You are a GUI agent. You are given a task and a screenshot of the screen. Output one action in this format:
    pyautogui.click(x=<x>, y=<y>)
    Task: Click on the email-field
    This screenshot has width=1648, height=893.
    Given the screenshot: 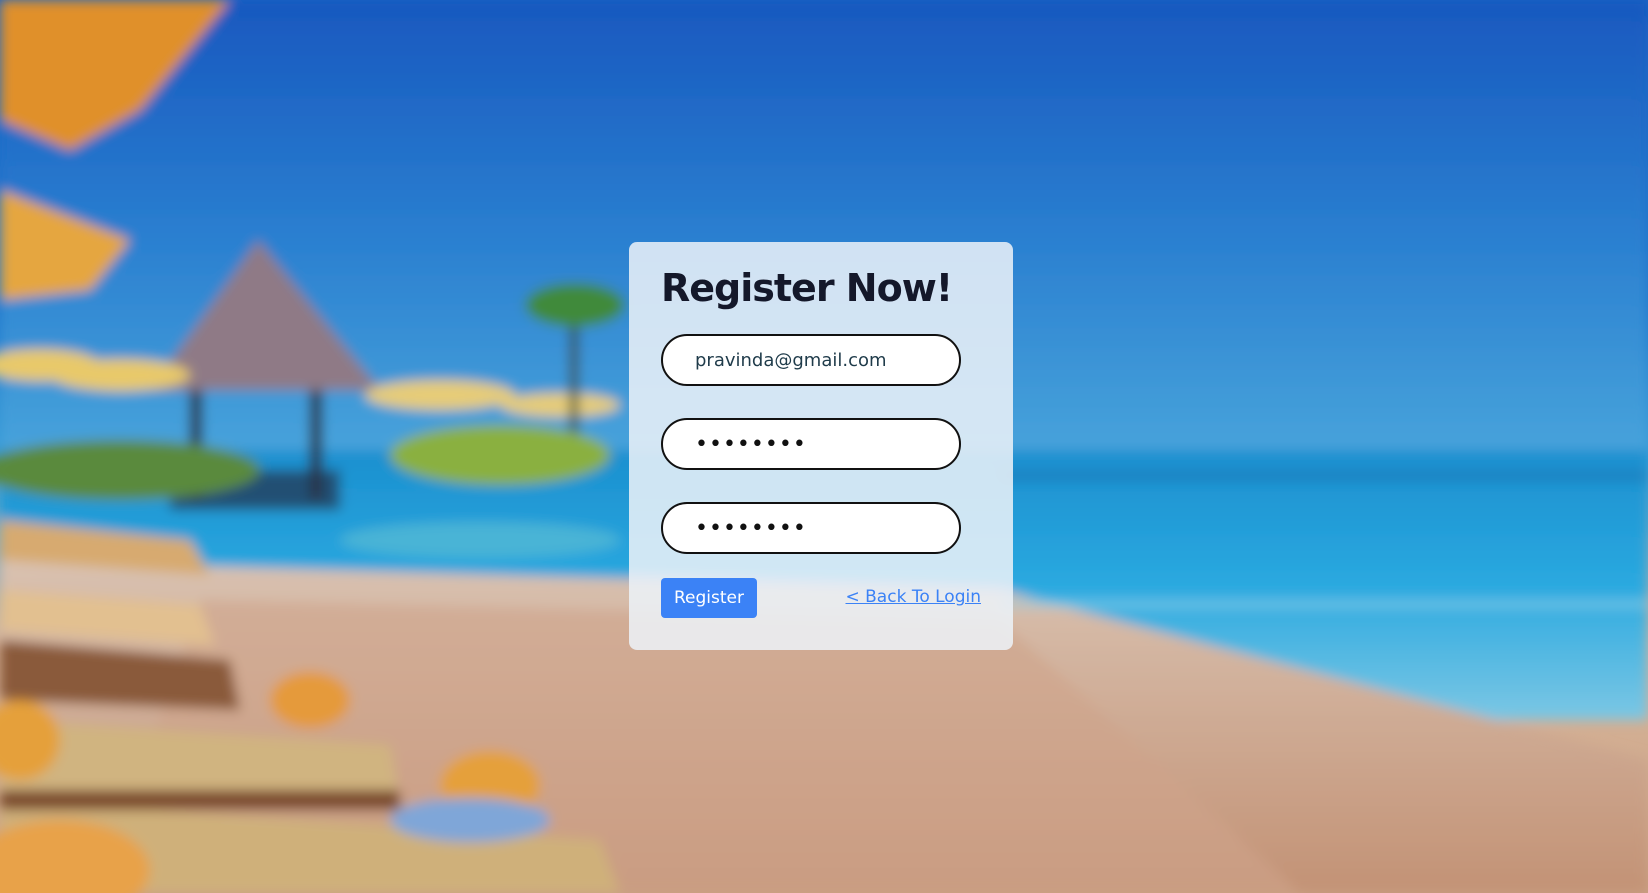 What is the action you would take?
    pyautogui.click(x=811, y=360)
    